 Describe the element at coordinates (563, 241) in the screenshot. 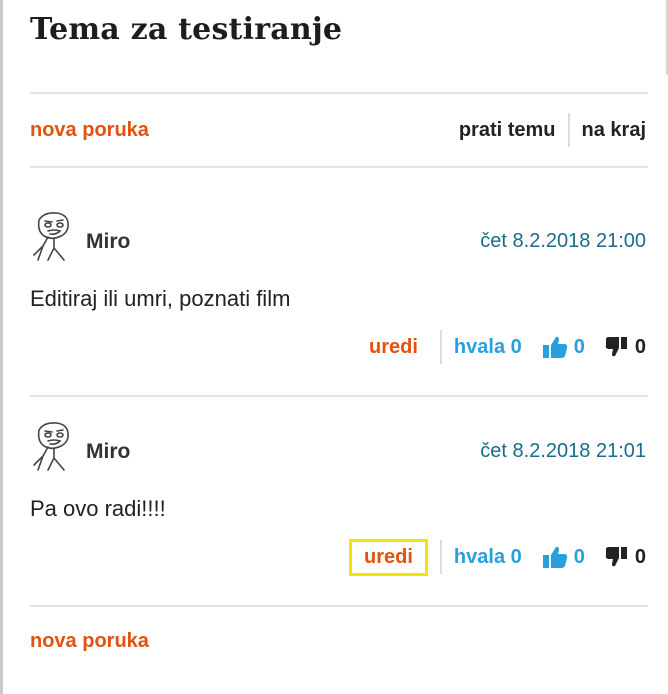

I see `post-timestamp: čet 8.2.2018 21:00` at that location.